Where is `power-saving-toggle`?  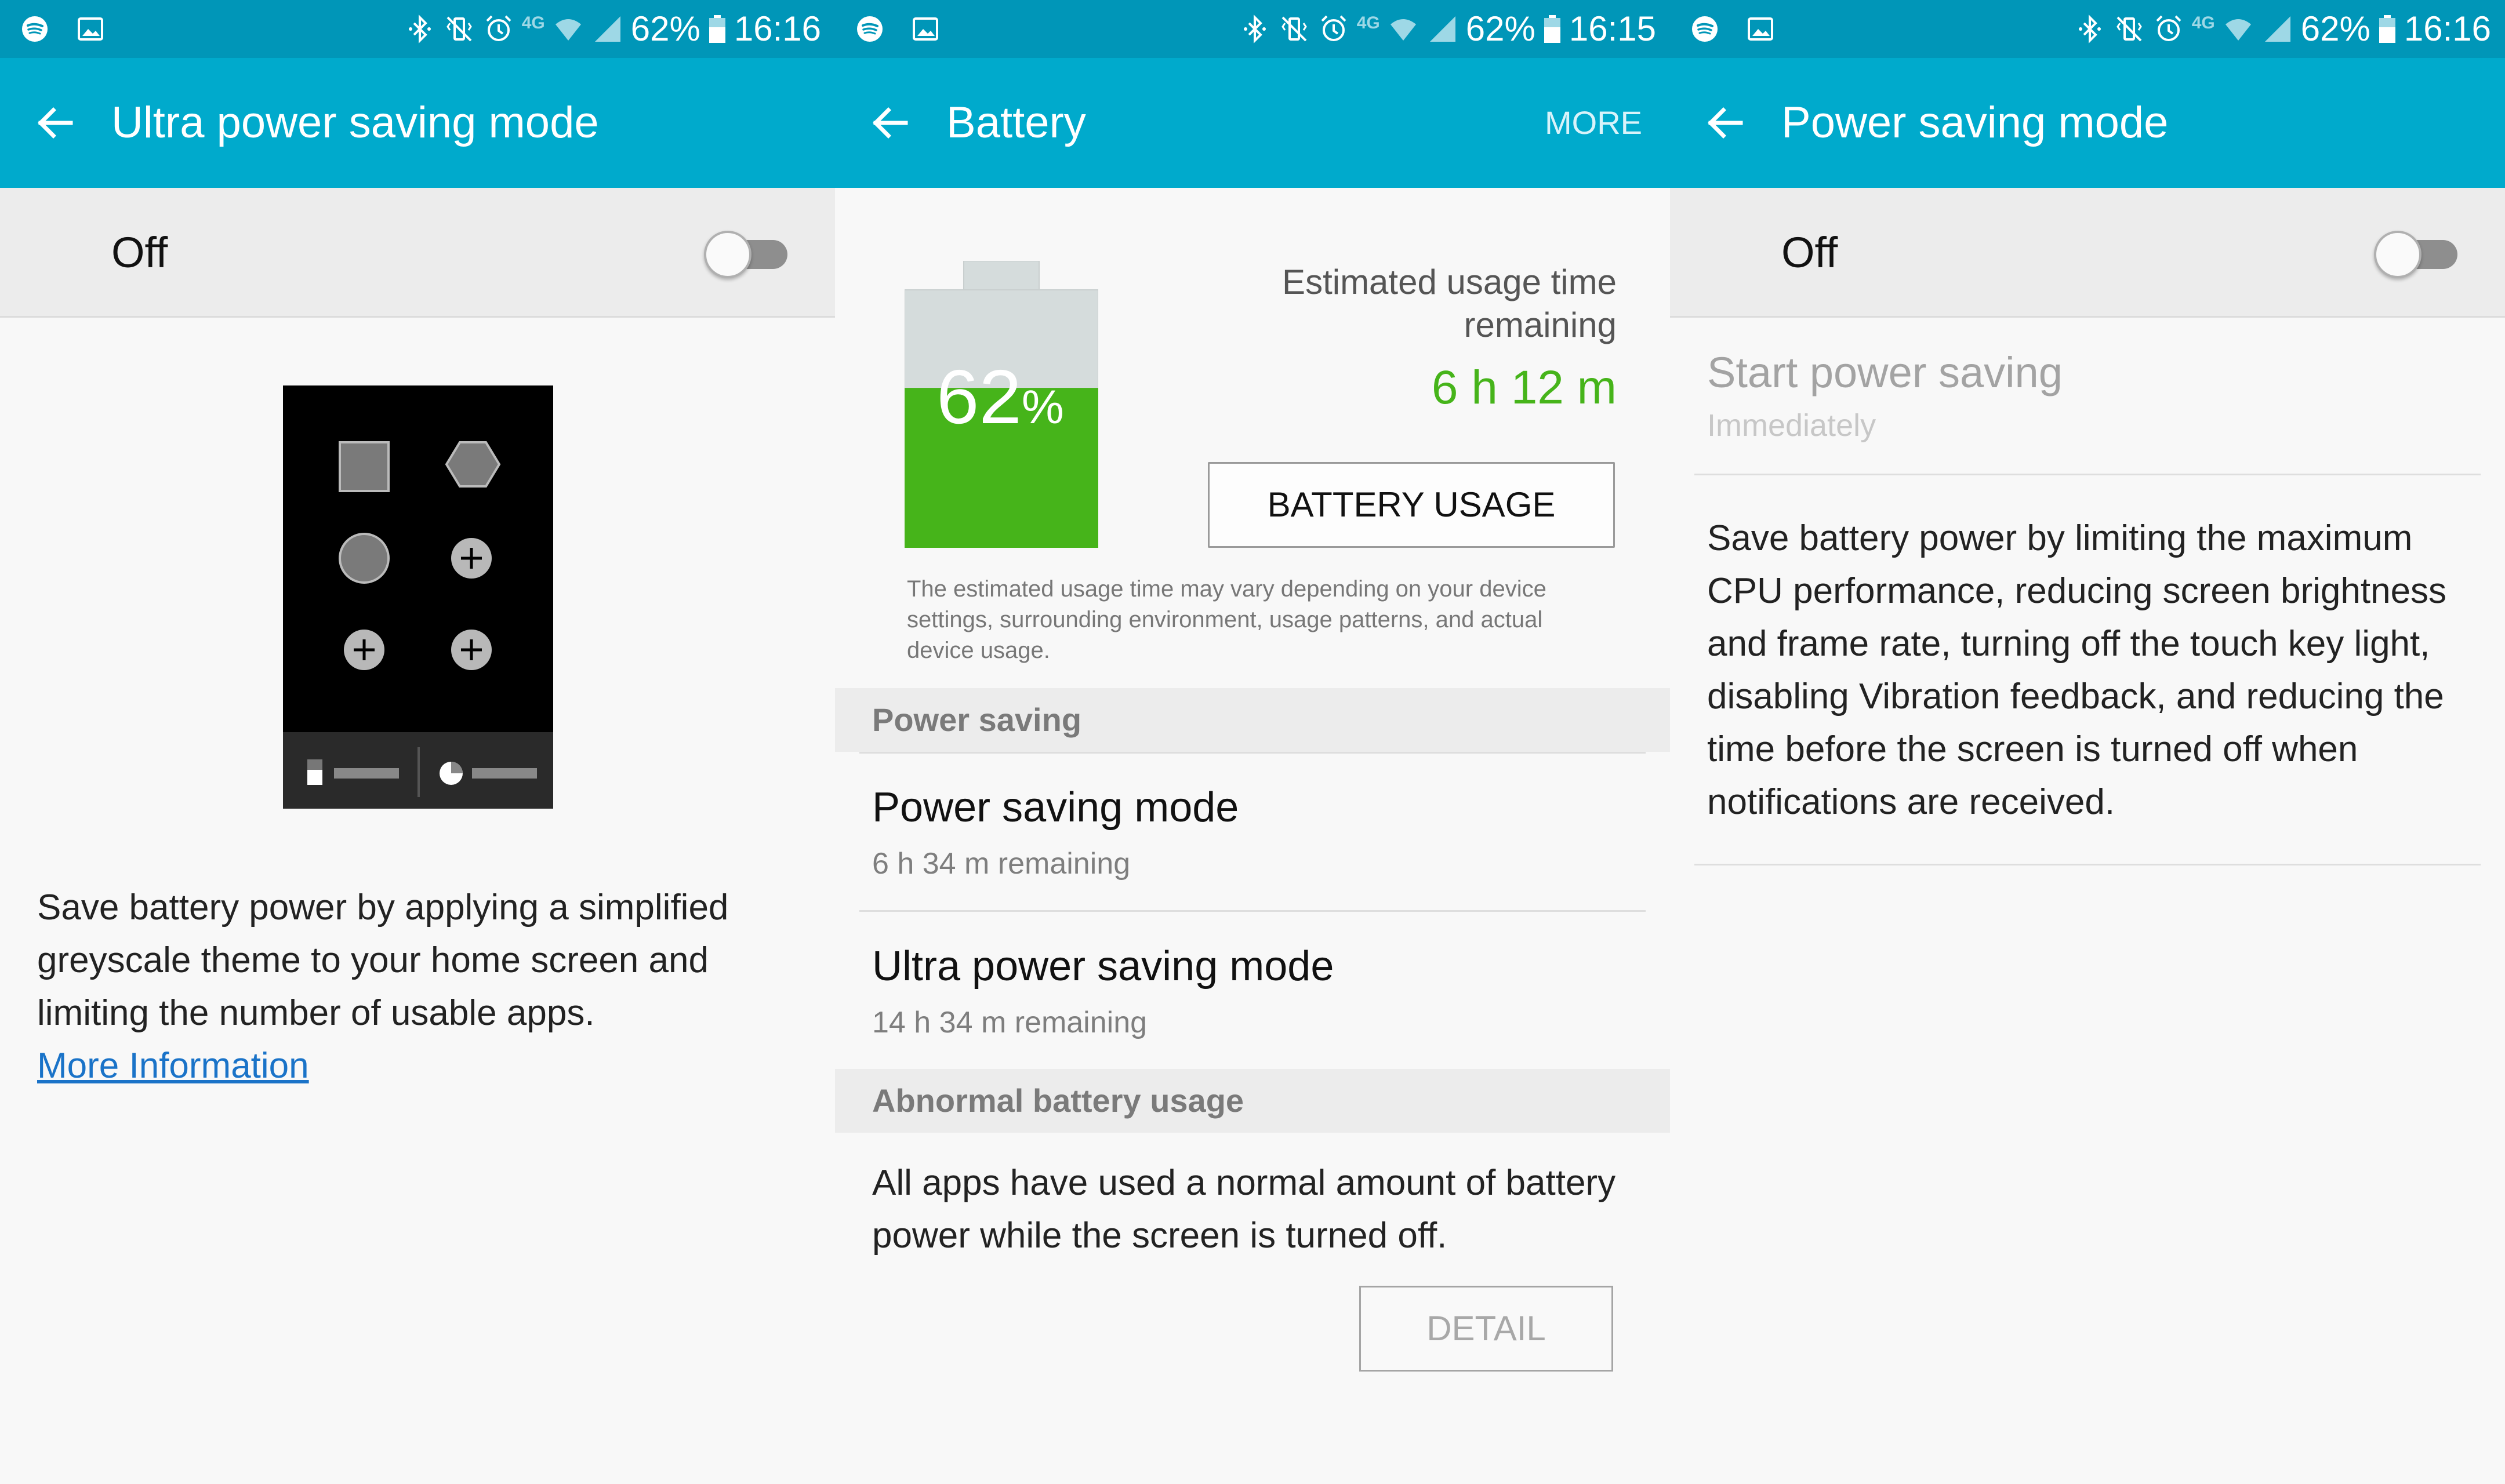
power-saving-toggle is located at coordinates (2418, 254).